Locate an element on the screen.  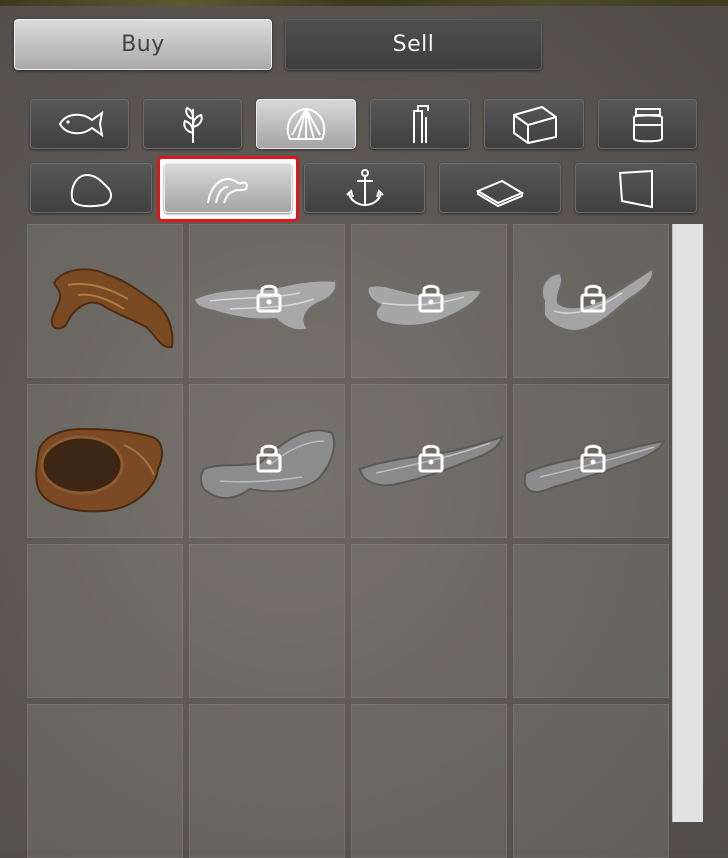
category-board-button is located at coordinates (500, 188).